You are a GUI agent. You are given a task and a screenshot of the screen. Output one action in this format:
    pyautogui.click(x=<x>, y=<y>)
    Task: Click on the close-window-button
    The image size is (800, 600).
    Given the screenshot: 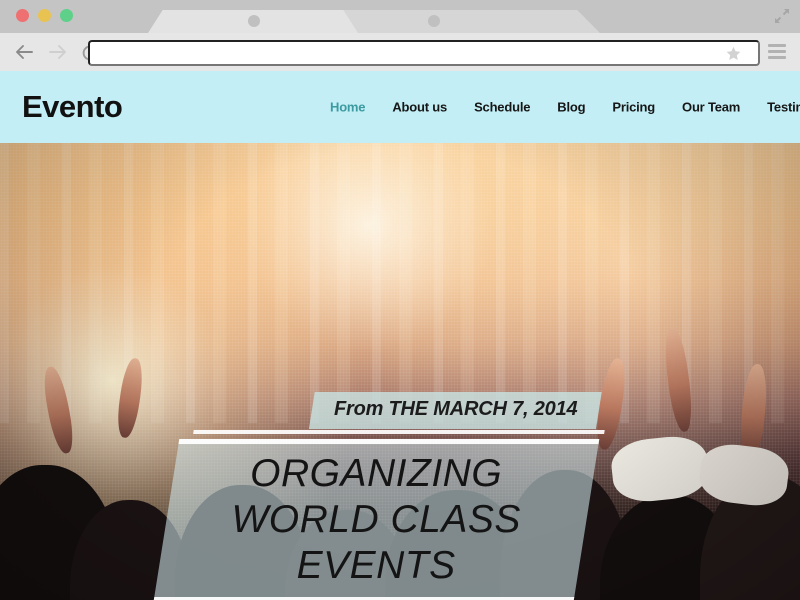 What is the action you would take?
    pyautogui.click(x=22, y=15)
    